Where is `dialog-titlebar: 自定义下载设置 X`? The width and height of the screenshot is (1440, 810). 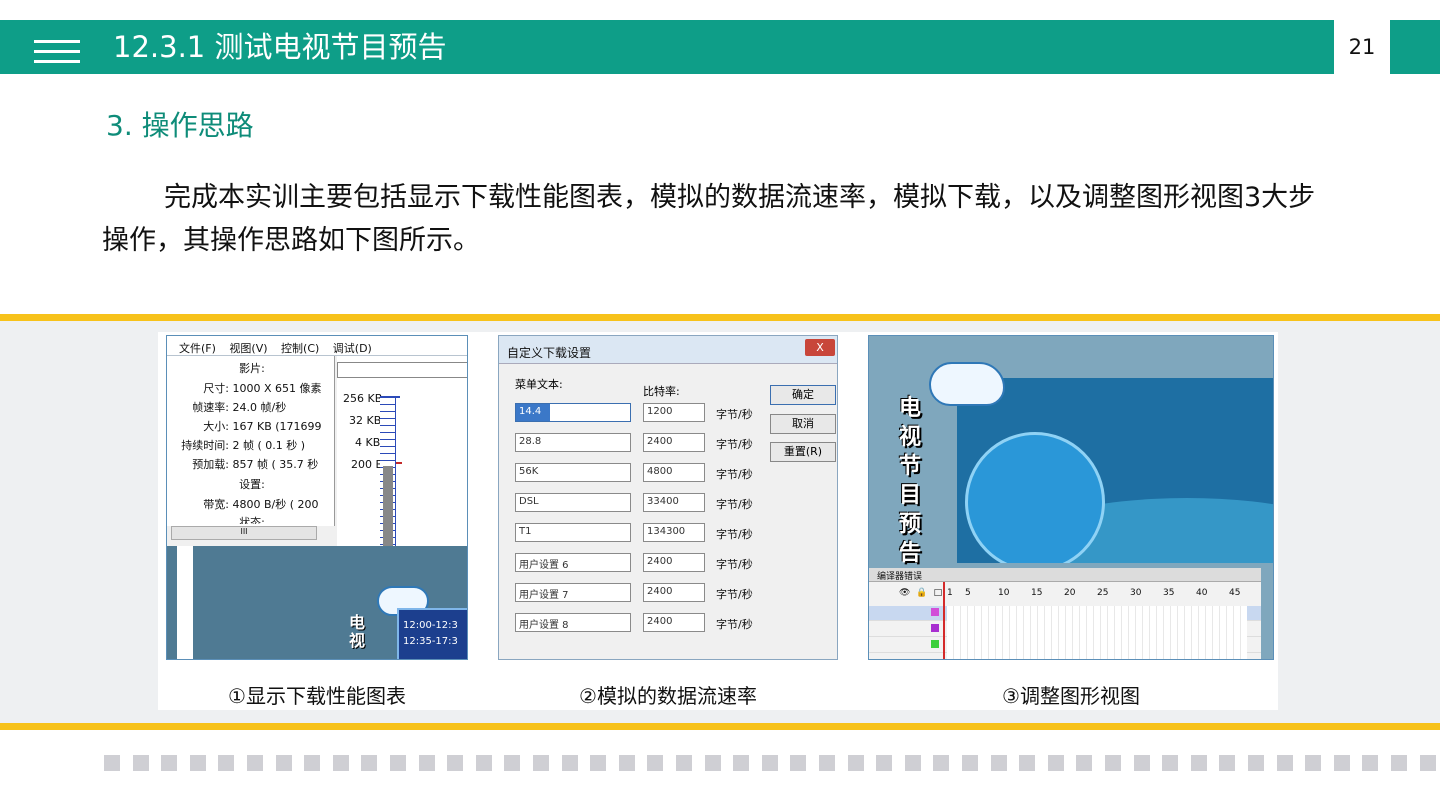 dialog-titlebar: 自定义下载设置 X is located at coordinates (668, 350).